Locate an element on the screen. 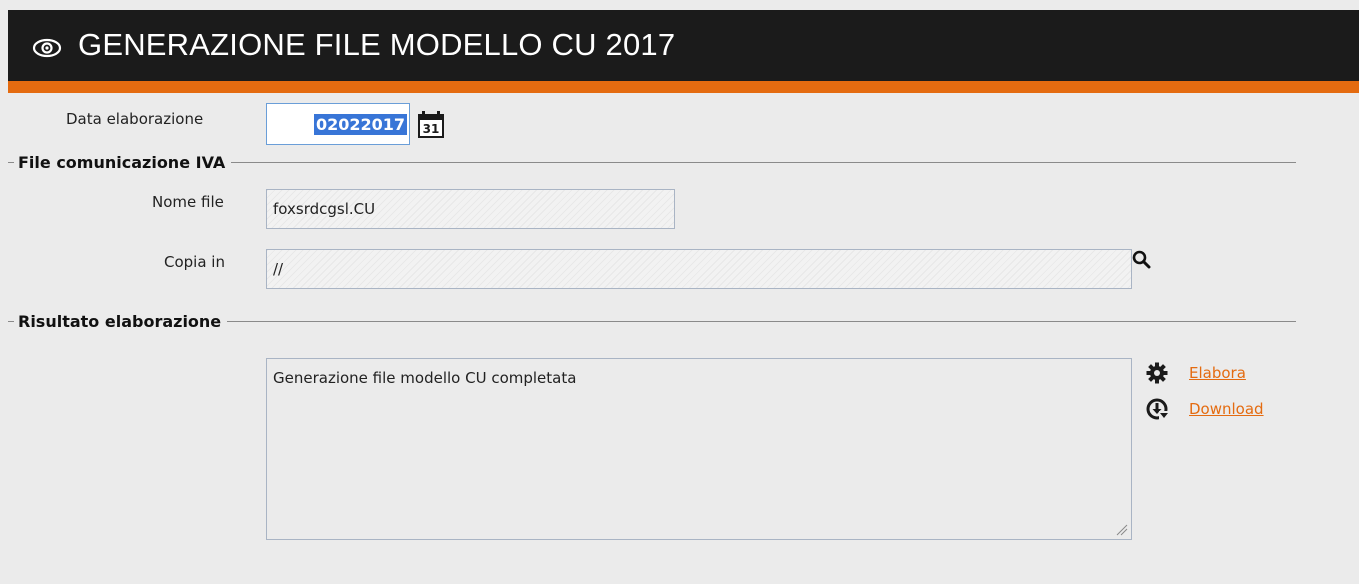 This screenshot has height=584, width=1359. download-link: Download is located at coordinates (1226, 409).